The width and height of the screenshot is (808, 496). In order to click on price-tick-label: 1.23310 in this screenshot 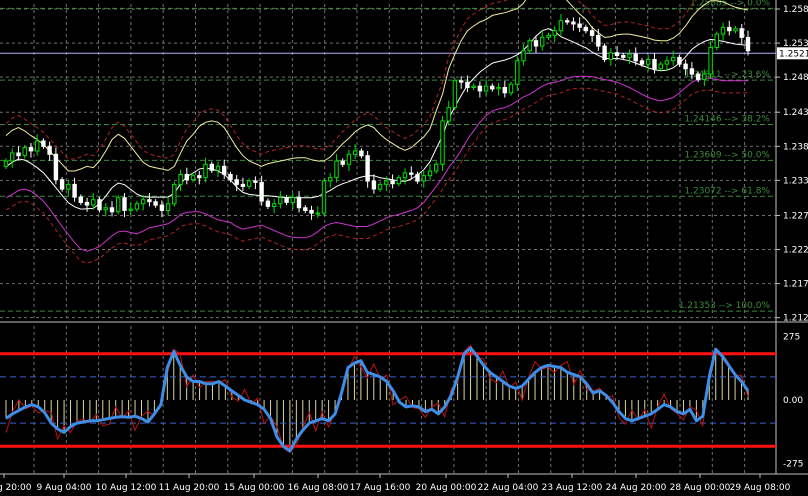, I will do `click(795, 181)`.